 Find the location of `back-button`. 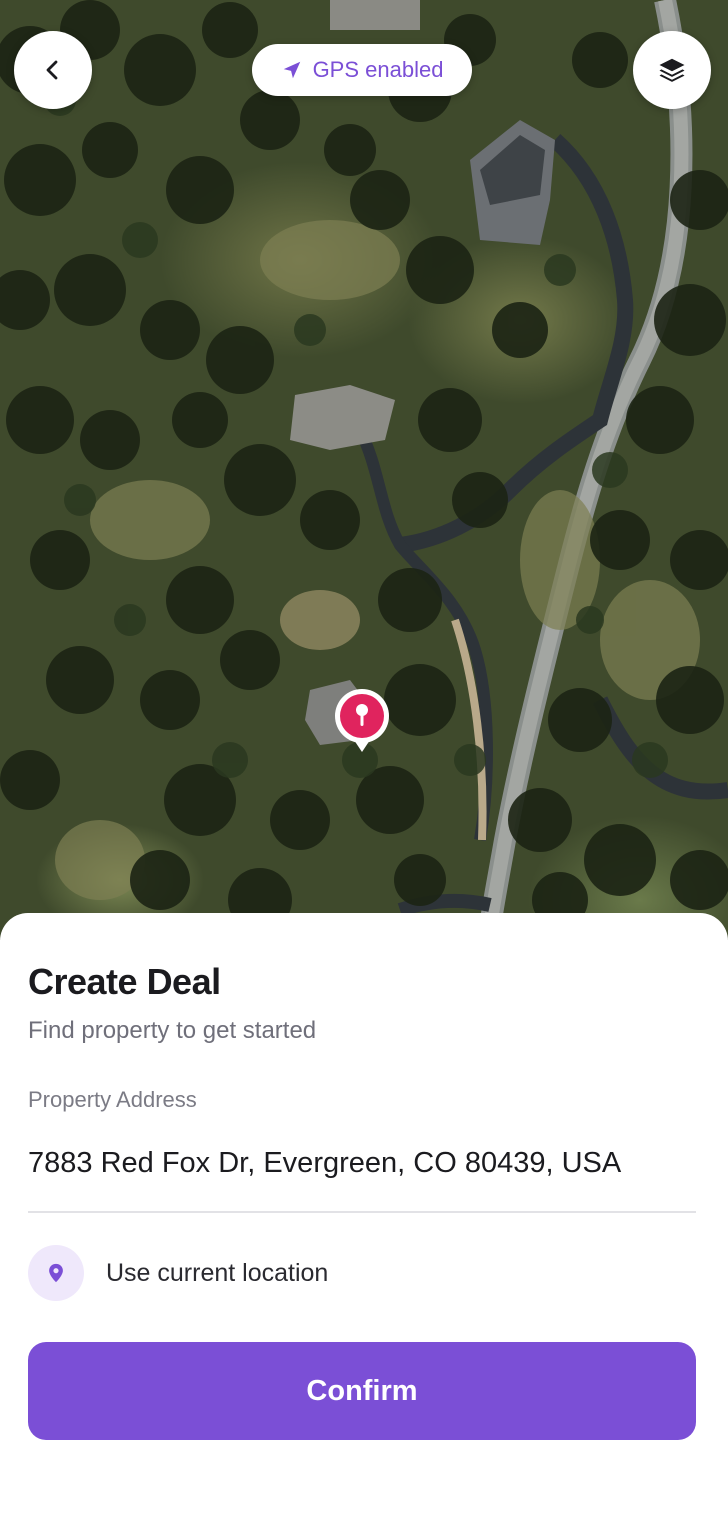

back-button is located at coordinates (53, 70).